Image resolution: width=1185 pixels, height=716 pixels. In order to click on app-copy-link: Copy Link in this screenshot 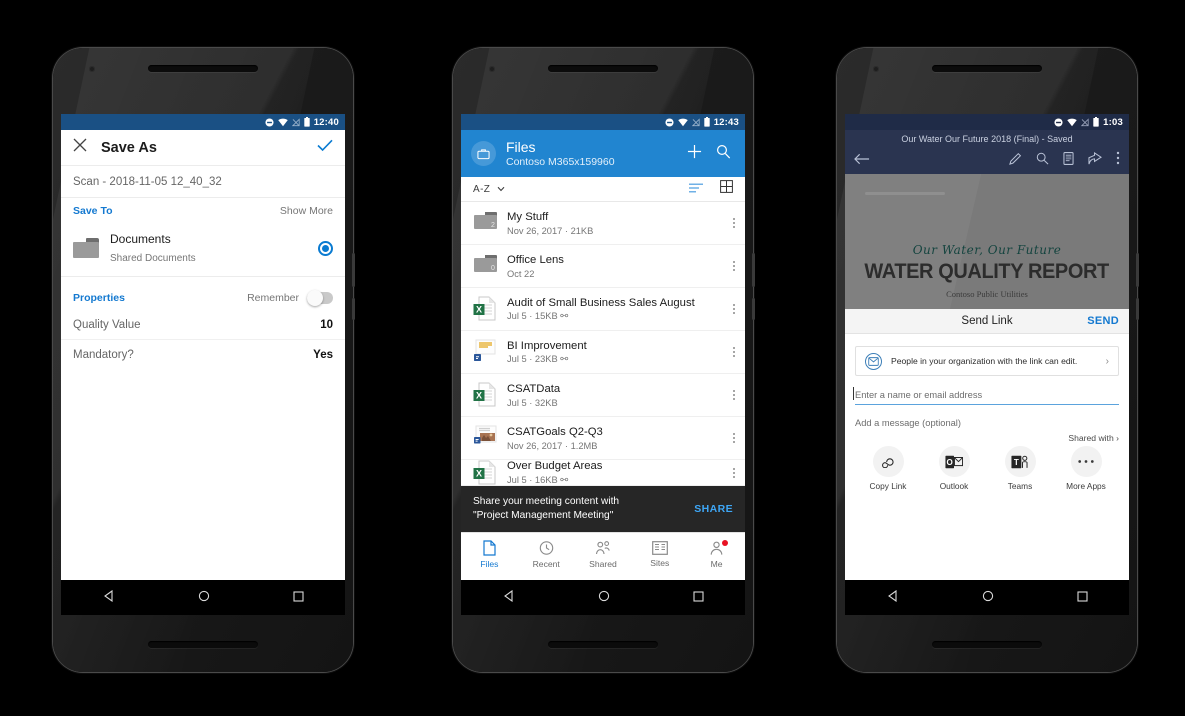, I will do `click(888, 468)`.